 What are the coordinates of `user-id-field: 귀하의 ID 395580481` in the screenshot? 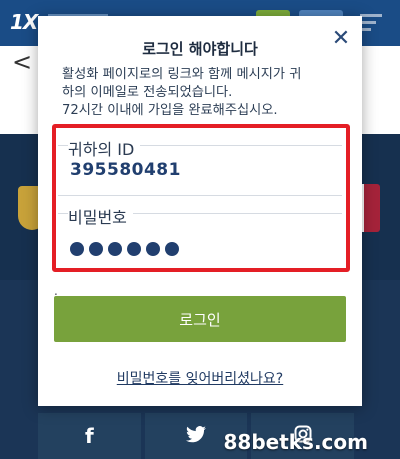 It's located at (200, 164).